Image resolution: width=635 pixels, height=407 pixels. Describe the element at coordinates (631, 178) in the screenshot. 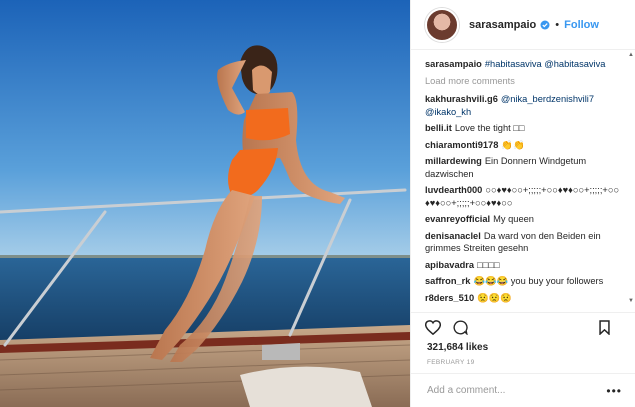

I see `comments-scrollbar: ▲ ▼` at that location.